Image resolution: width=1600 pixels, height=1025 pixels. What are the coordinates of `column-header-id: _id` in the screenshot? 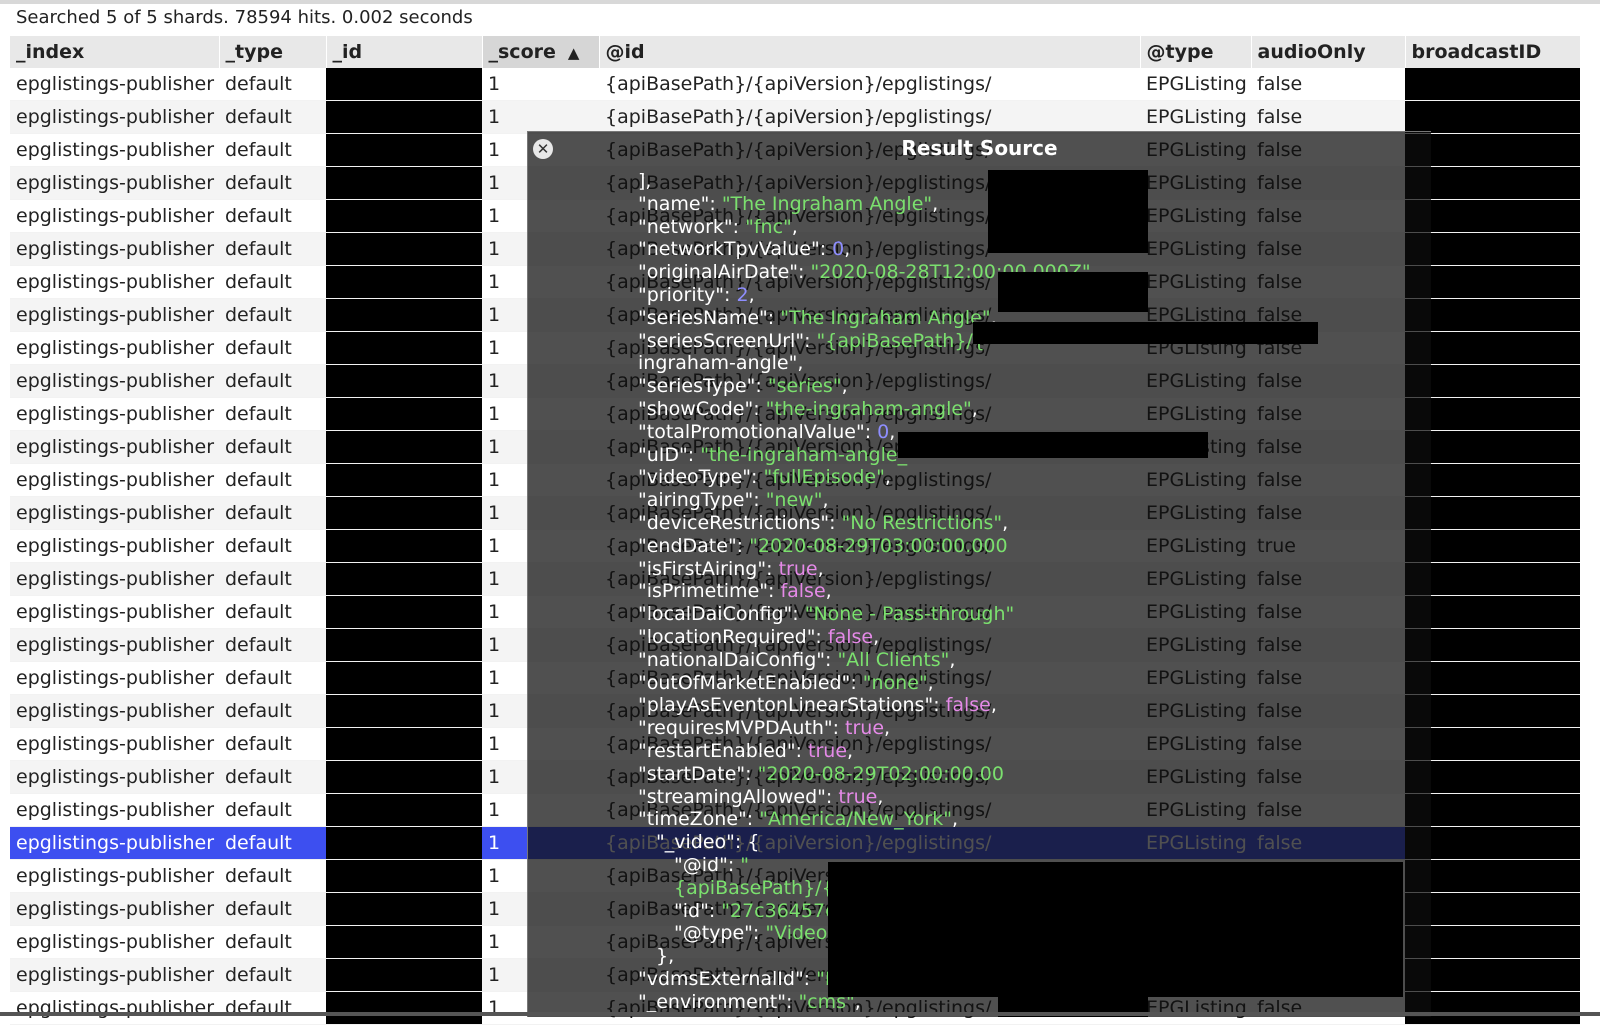 It's located at (404, 52).